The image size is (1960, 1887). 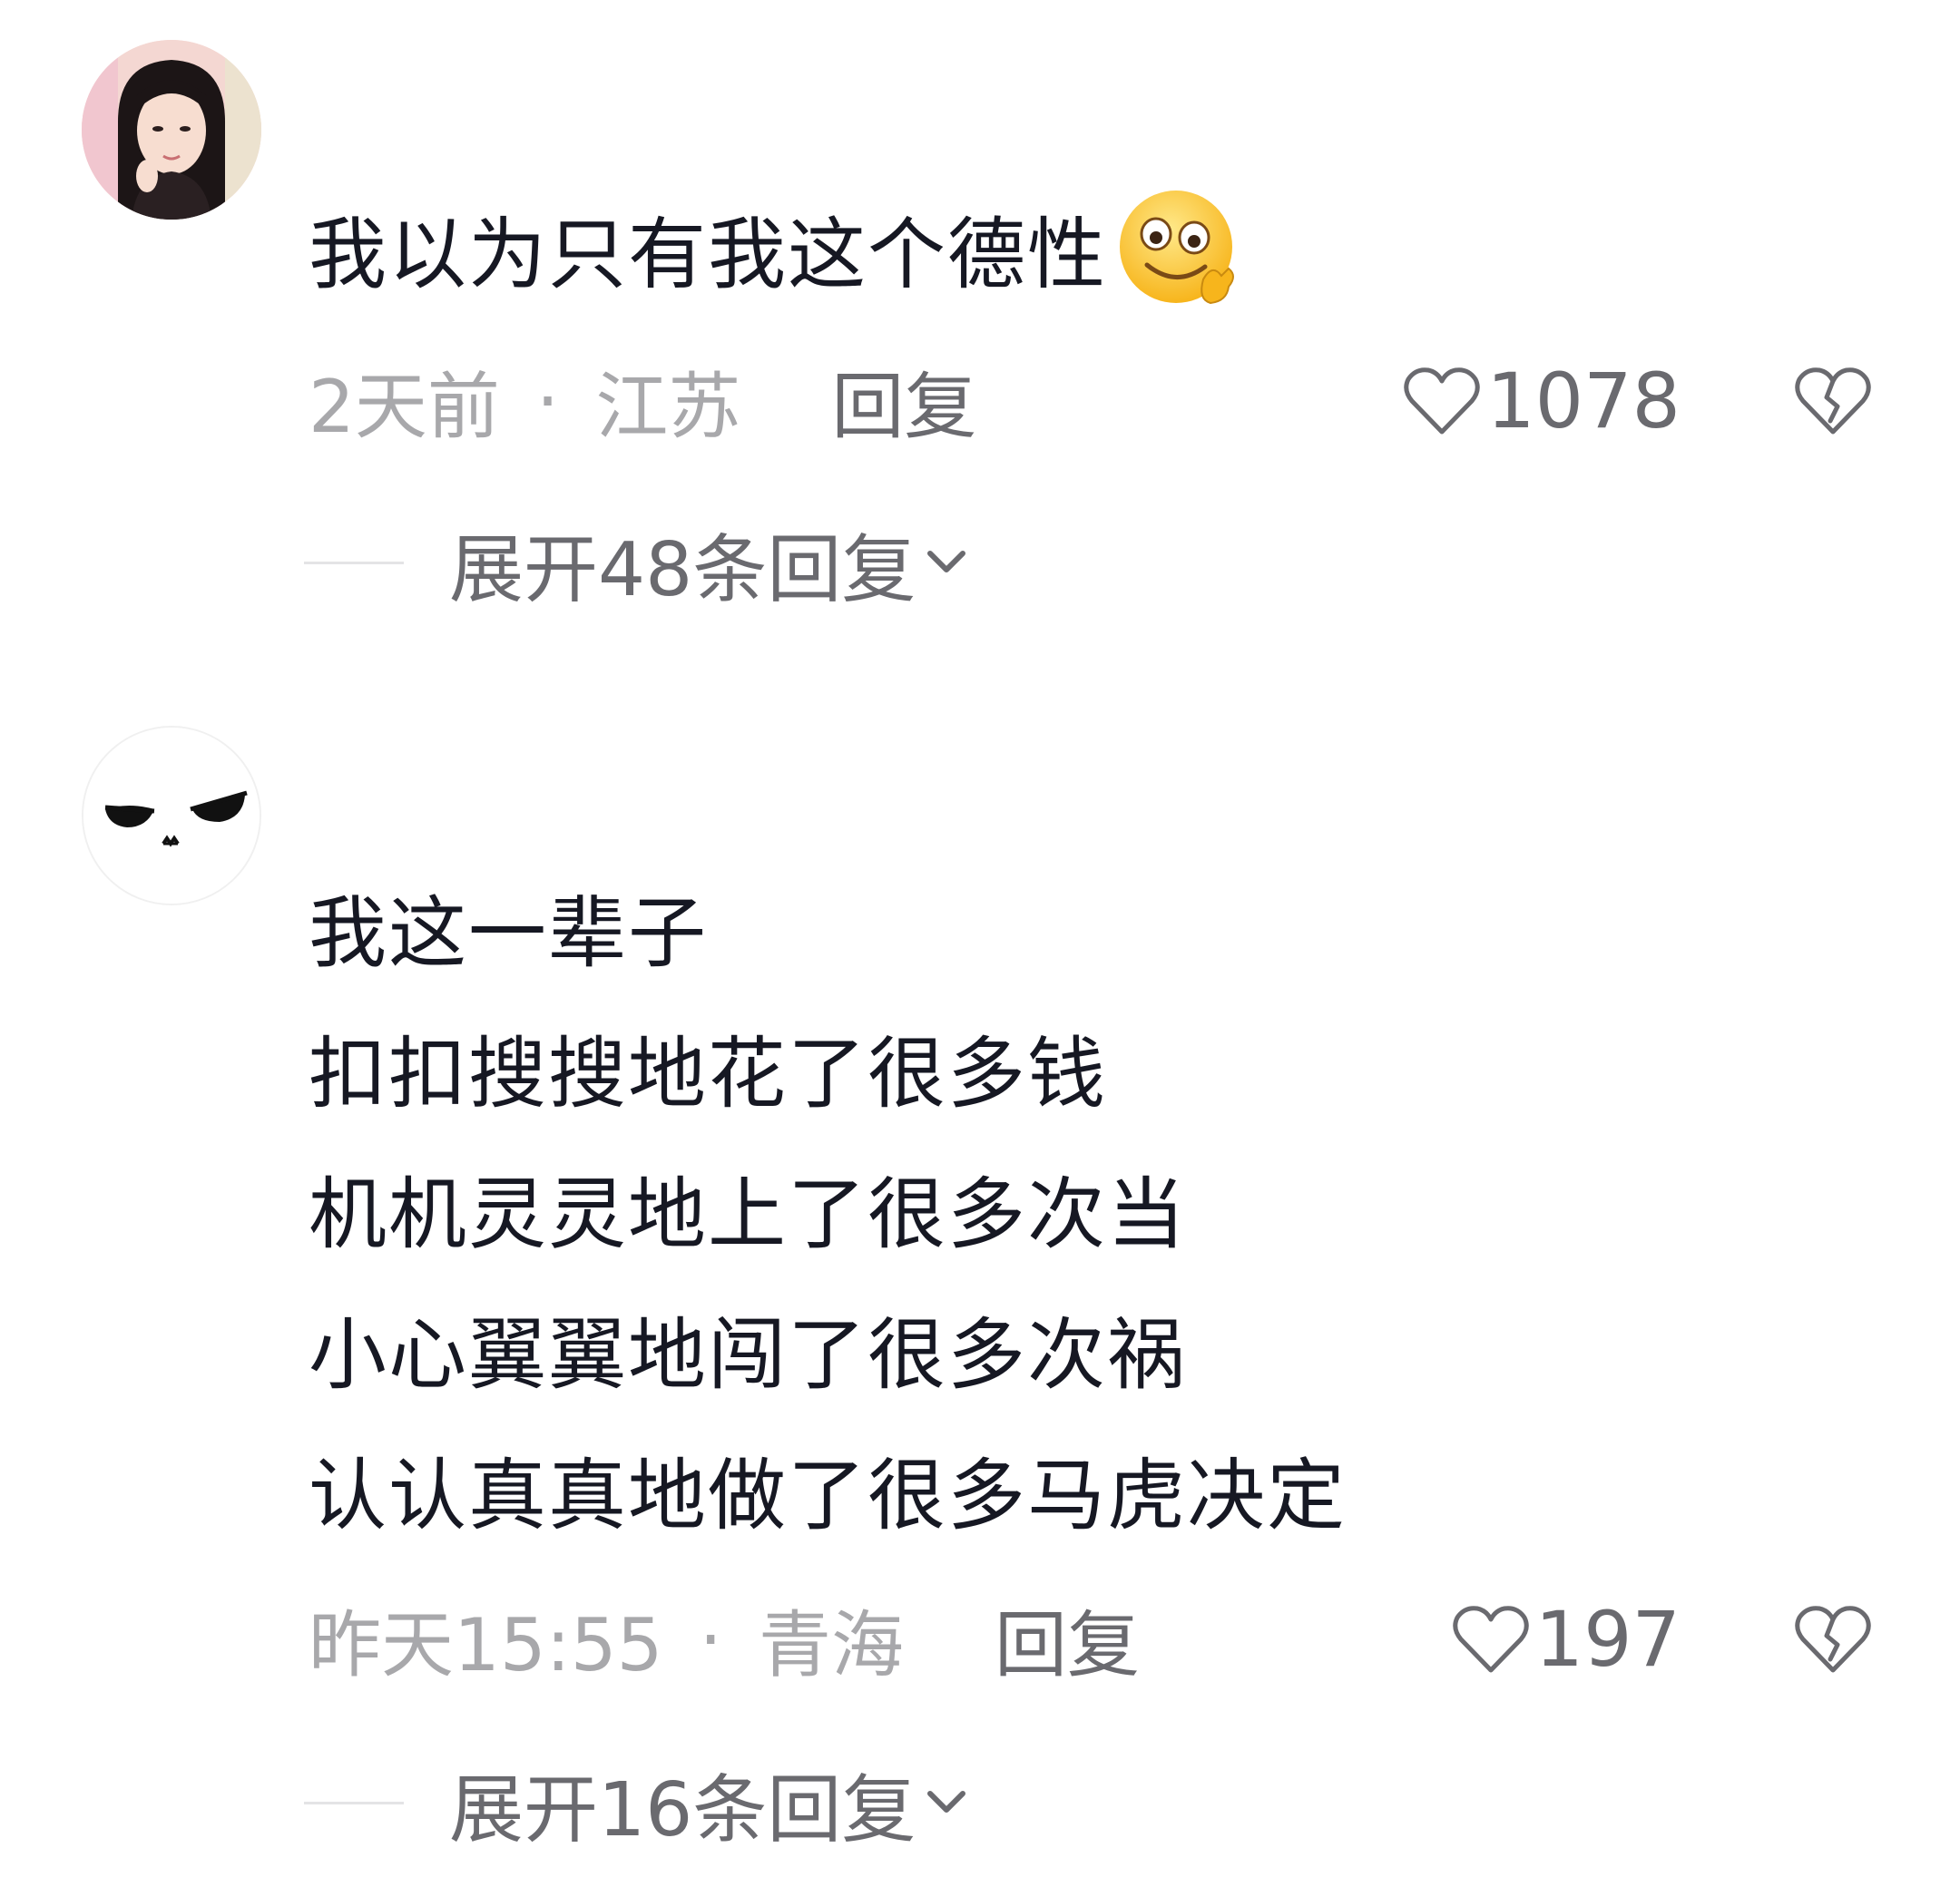 What do you see at coordinates (508, 934) in the screenshot?
I see `comment-line: 我这一辈子` at bounding box center [508, 934].